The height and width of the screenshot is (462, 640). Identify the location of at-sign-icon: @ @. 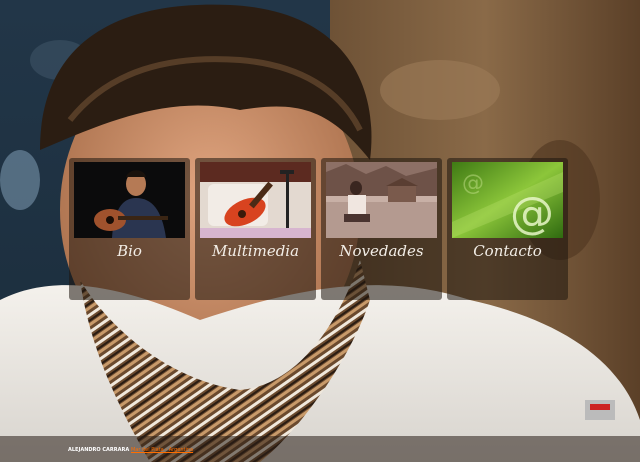
(507, 200).